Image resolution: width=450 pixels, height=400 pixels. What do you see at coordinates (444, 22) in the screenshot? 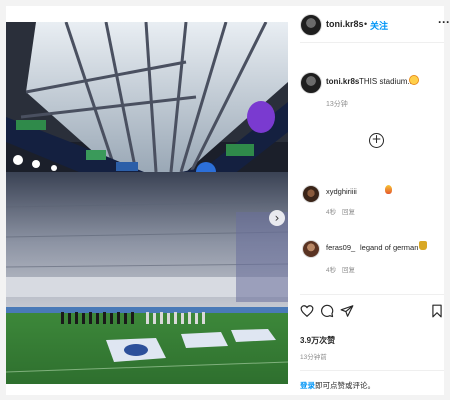
I see `more-options-button: ···` at bounding box center [444, 22].